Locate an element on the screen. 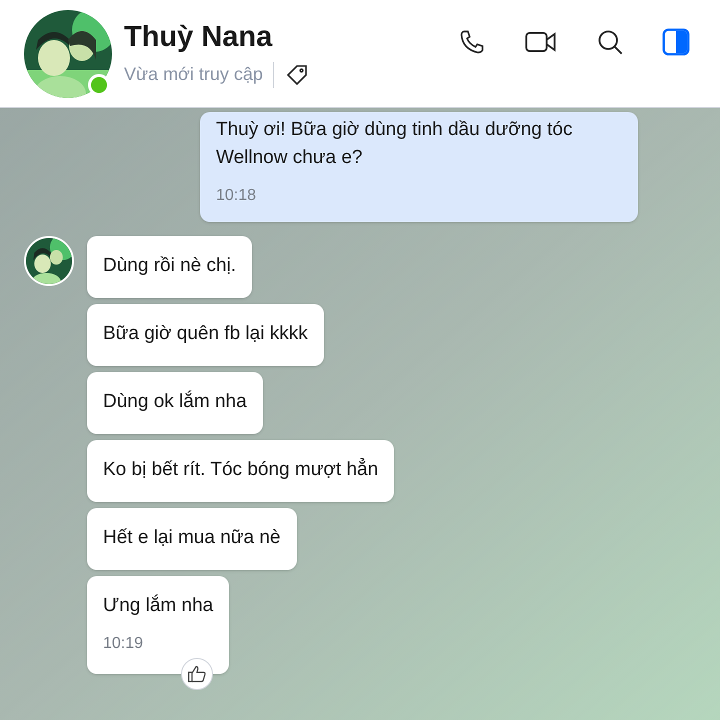 The image size is (720, 720). message-text: Ko bị bết rít. Tóc bóng mượt hẳn is located at coordinates (240, 469).